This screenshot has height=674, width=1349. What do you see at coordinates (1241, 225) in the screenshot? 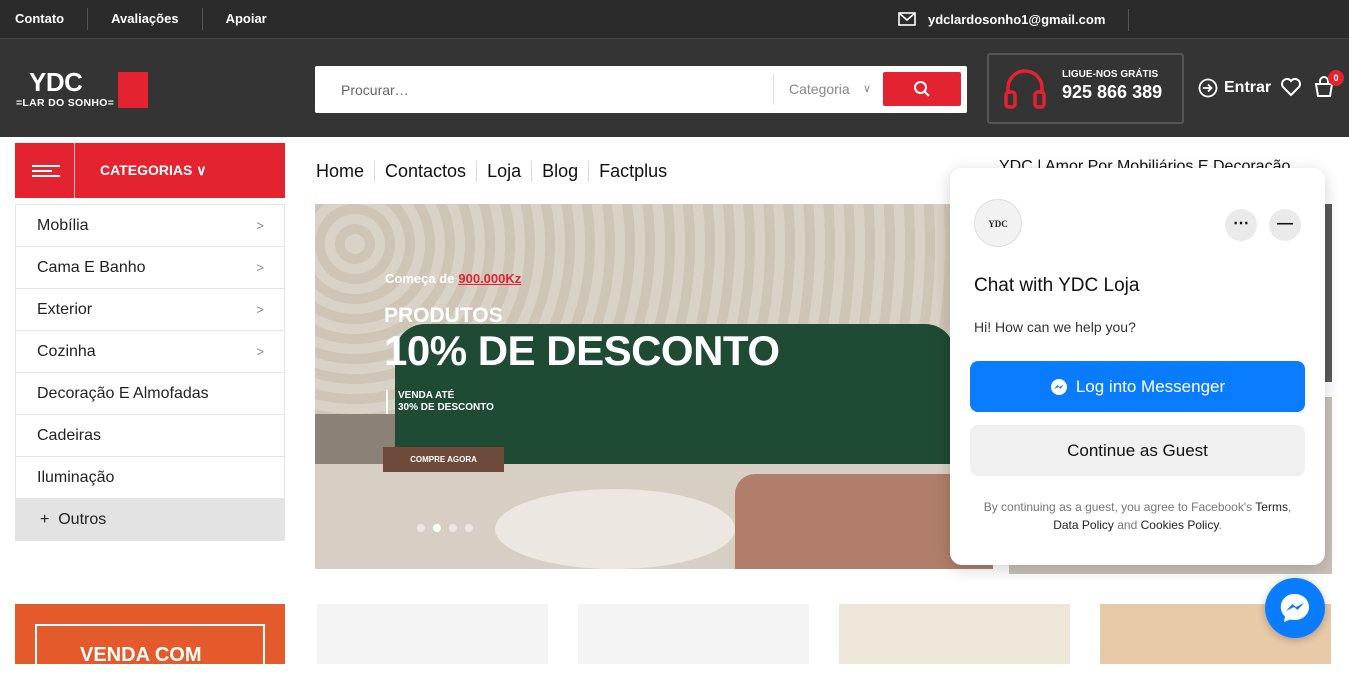
I see `more-options-button: ⋯` at bounding box center [1241, 225].